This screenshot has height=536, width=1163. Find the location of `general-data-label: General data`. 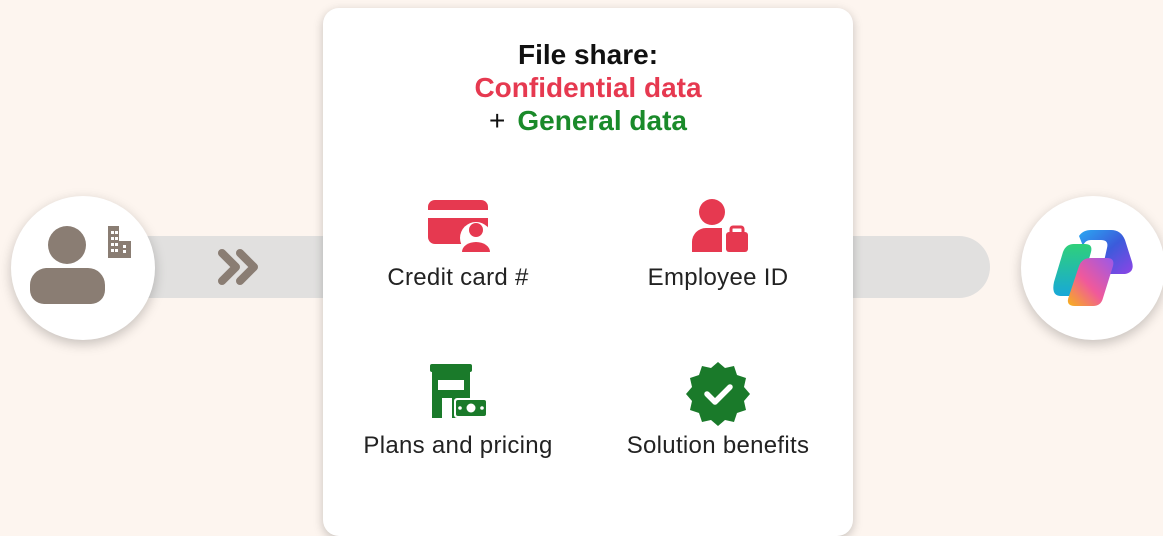

general-data-label: General data is located at coordinates (602, 120).